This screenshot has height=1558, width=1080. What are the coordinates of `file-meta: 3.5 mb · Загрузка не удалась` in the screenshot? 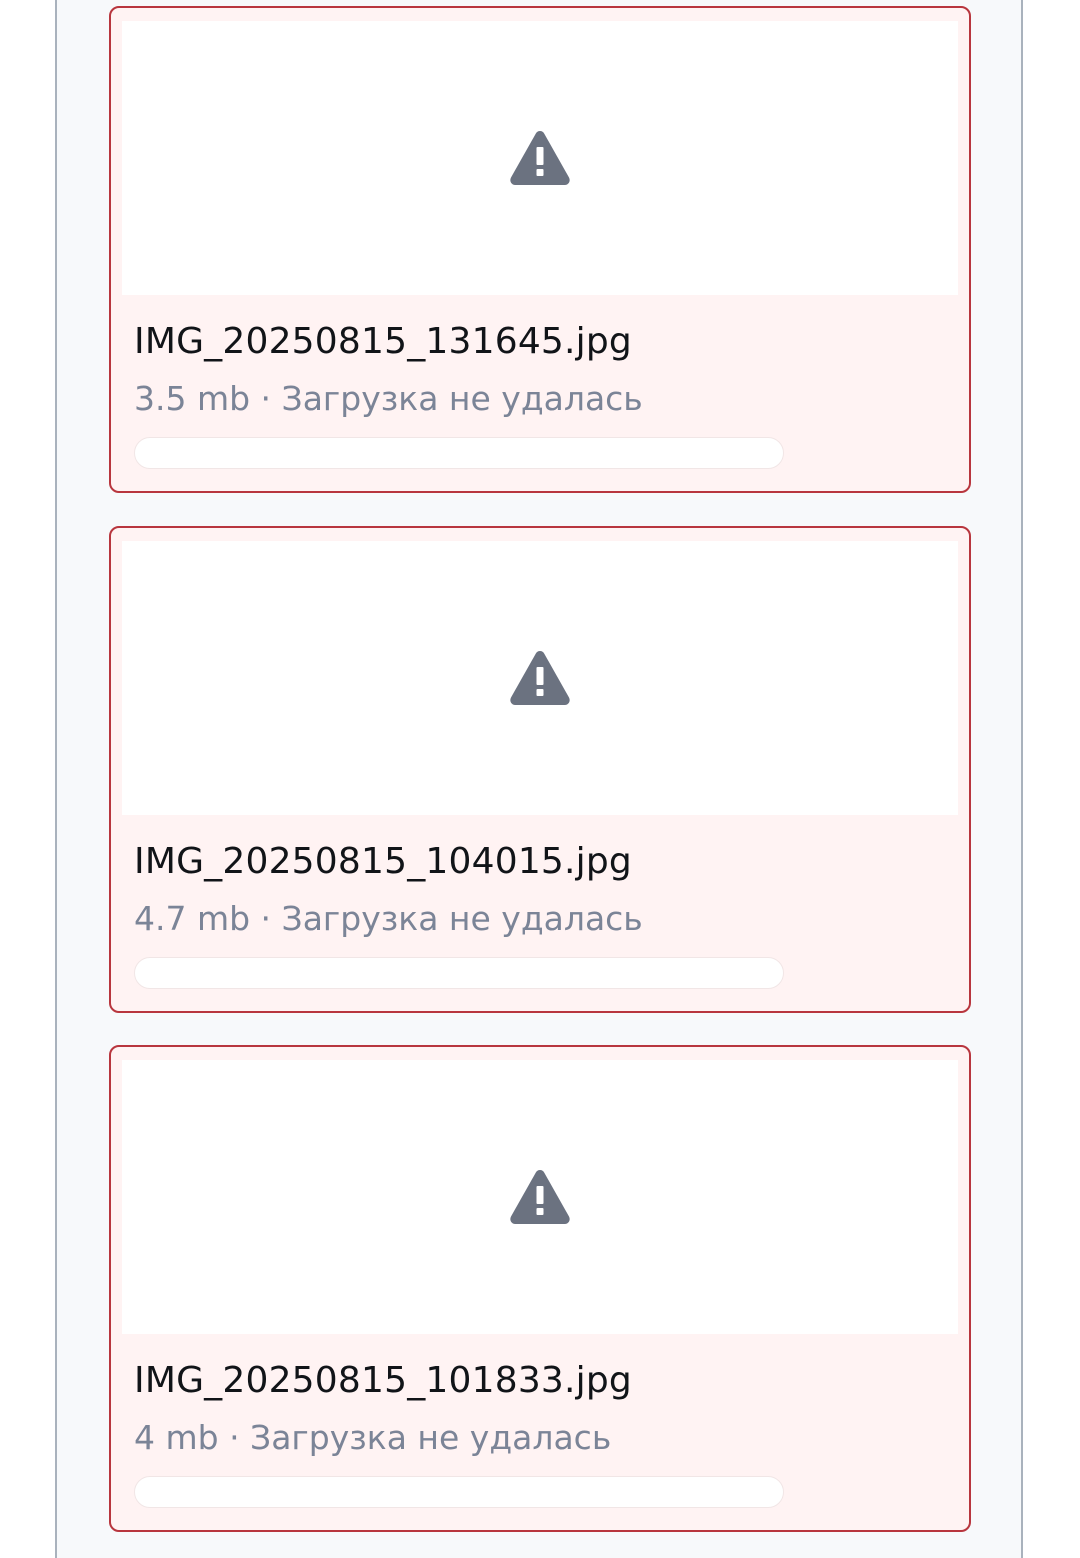 It's located at (388, 398).